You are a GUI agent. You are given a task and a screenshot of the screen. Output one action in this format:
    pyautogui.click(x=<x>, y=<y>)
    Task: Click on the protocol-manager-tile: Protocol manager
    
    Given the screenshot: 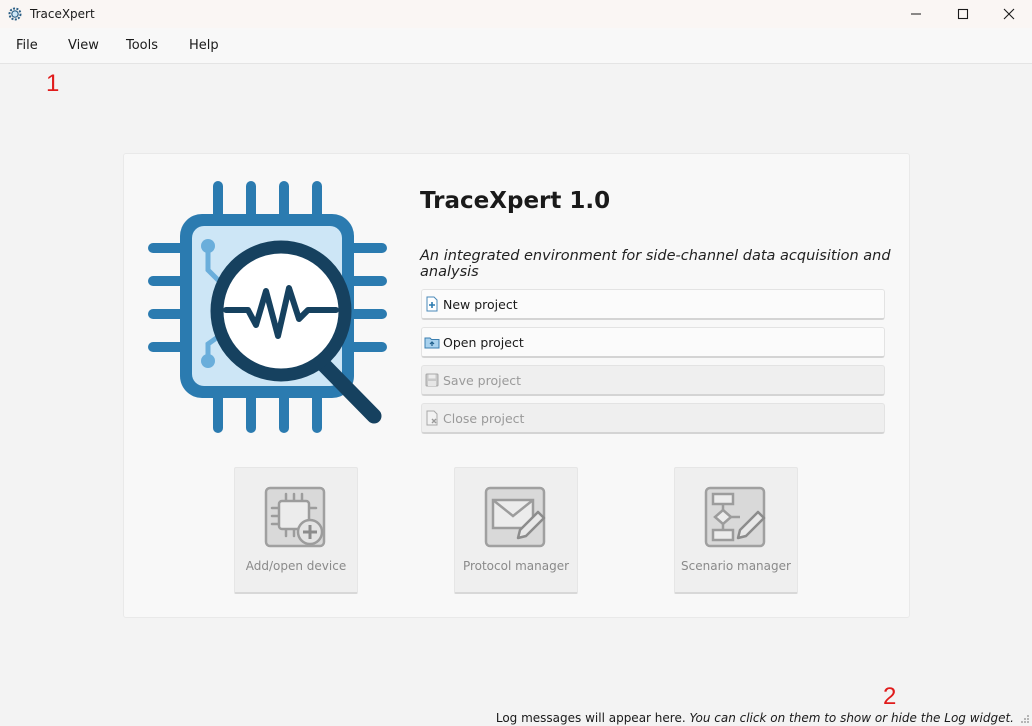 What is the action you would take?
    pyautogui.click(x=516, y=530)
    